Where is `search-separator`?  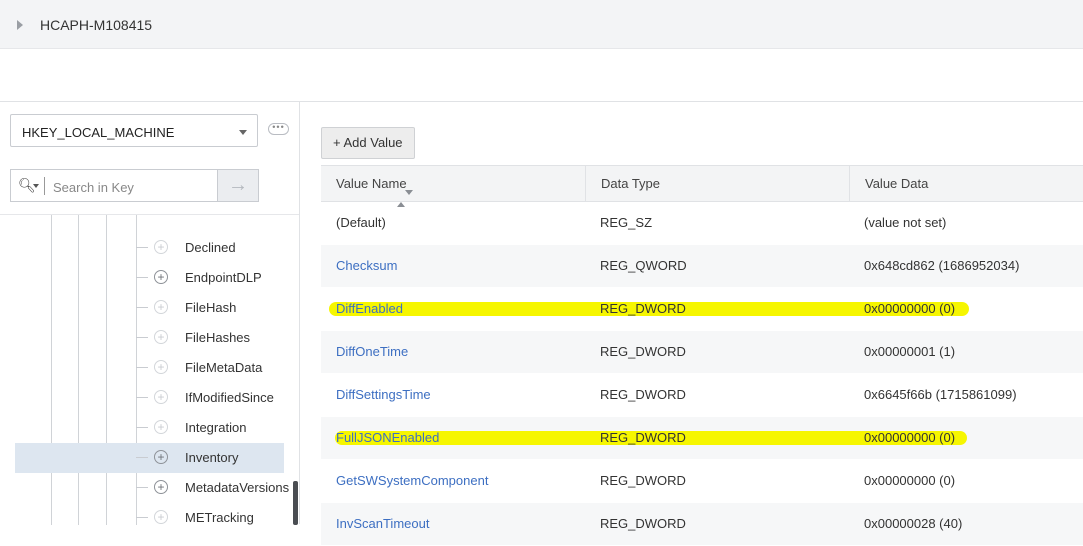
search-separator is located at coordinates (44, 186).